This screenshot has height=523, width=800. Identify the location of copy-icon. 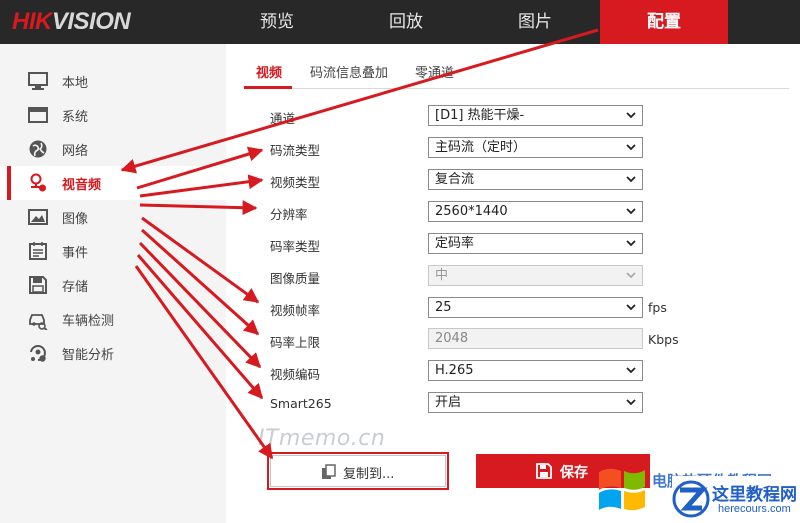
(329, 471).